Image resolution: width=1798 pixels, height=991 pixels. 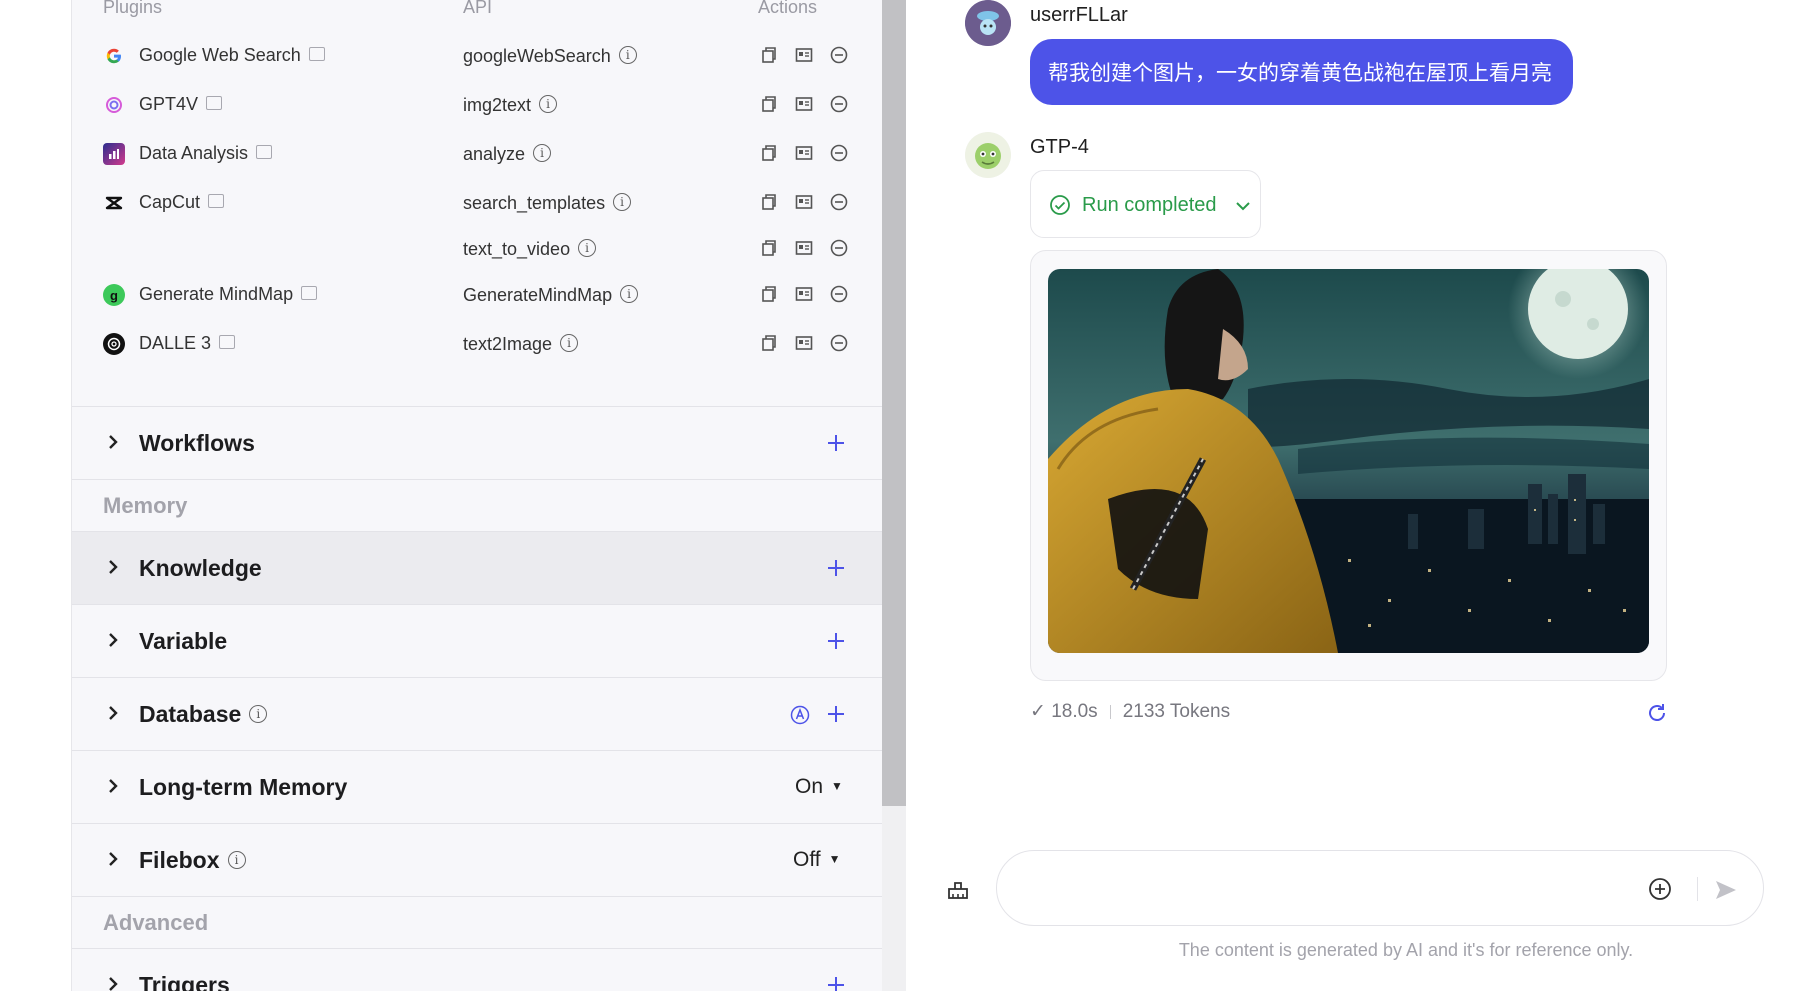 What do you see at coordinates (183, 641) in the screenshot?
I see `section-title: Variable` at bounding box center [183, 641].